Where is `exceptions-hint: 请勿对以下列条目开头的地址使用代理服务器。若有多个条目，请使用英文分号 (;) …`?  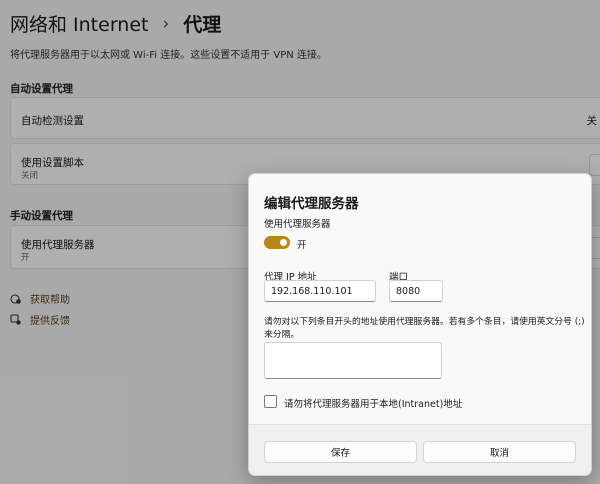
exceptions-hint: 请勿对以下列条目开头的地址使用代理服务器。若有多个条目，请使用英文分号 (;) … is located at coordinates (424, 328).